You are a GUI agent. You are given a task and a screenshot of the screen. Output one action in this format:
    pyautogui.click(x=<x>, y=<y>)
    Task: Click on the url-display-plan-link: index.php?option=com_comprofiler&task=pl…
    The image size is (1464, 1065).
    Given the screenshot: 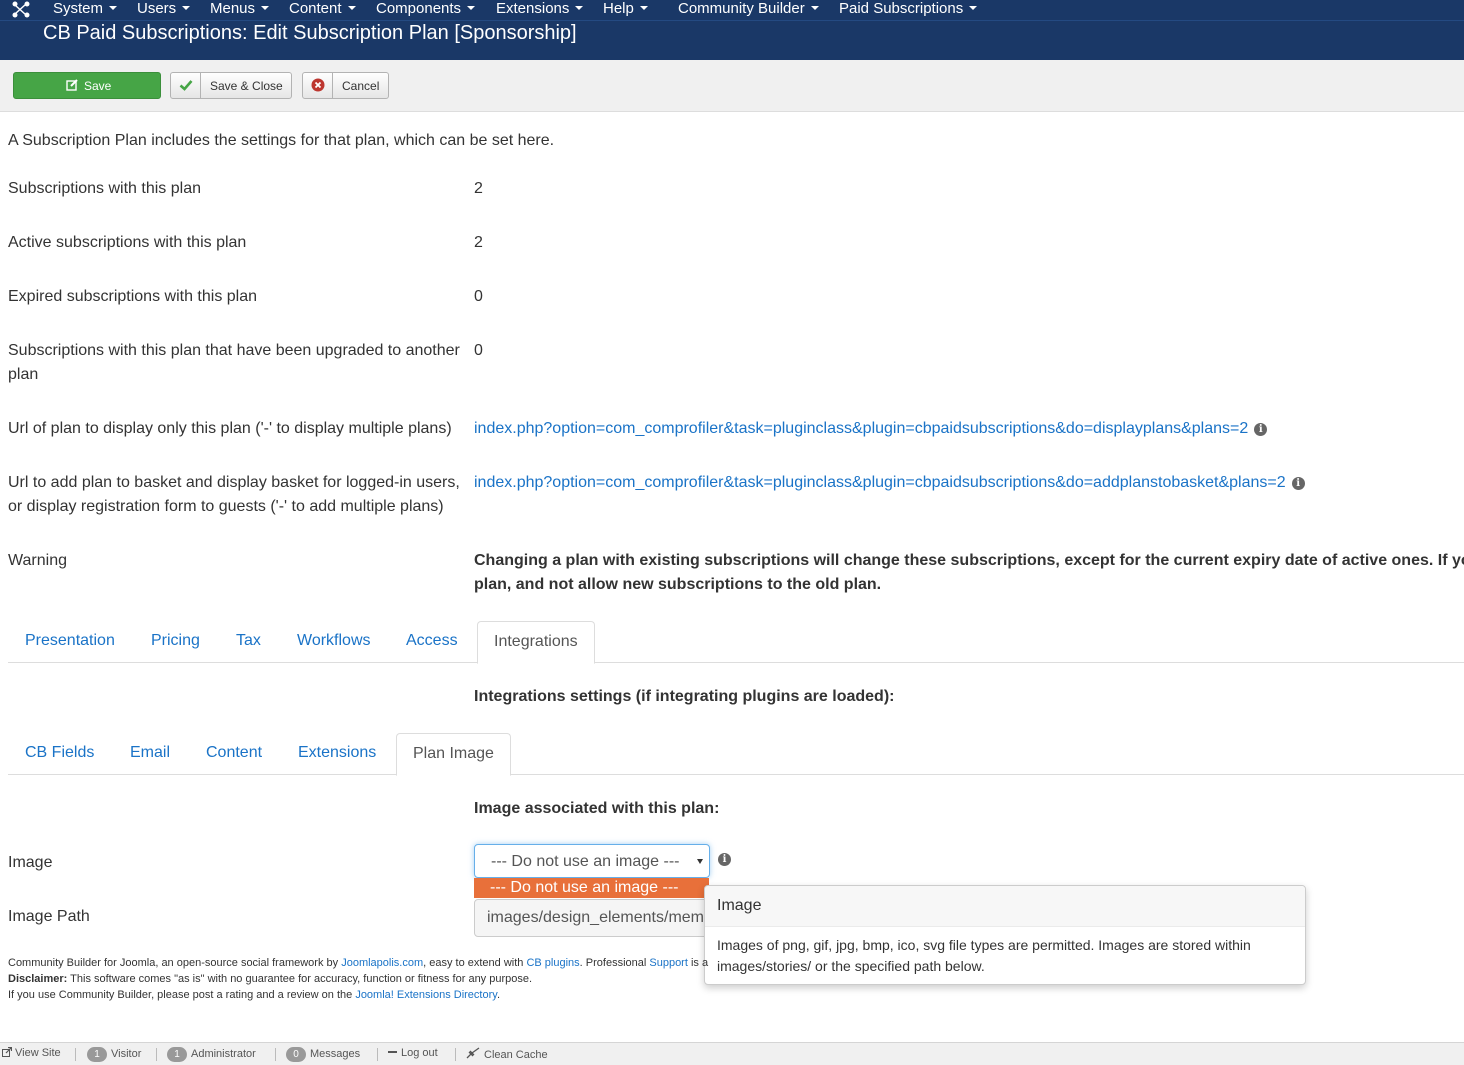 What is the action you would take?
    pyautogui.click(x=861, y=428)
    